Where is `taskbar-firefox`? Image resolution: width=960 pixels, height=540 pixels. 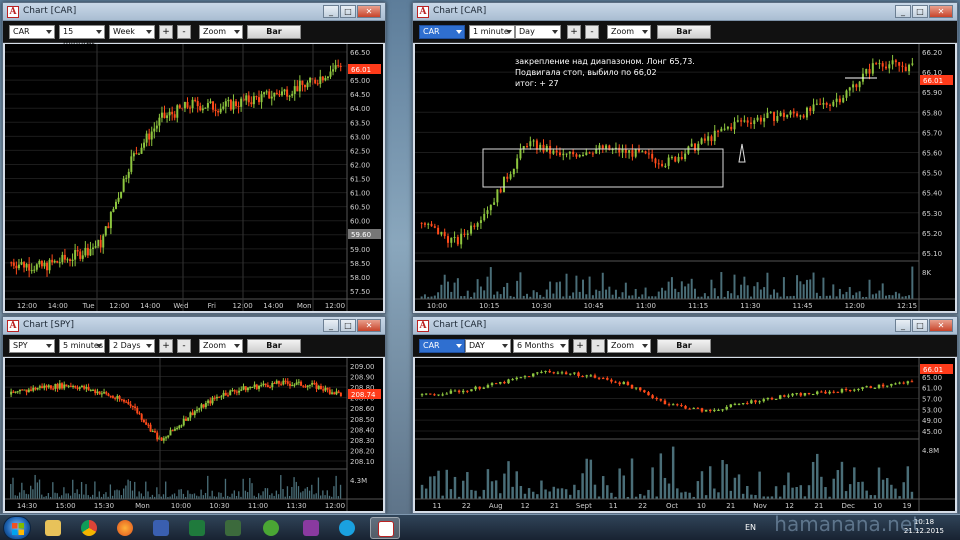 taskbar-firefox is located at coordinates (125, 528).